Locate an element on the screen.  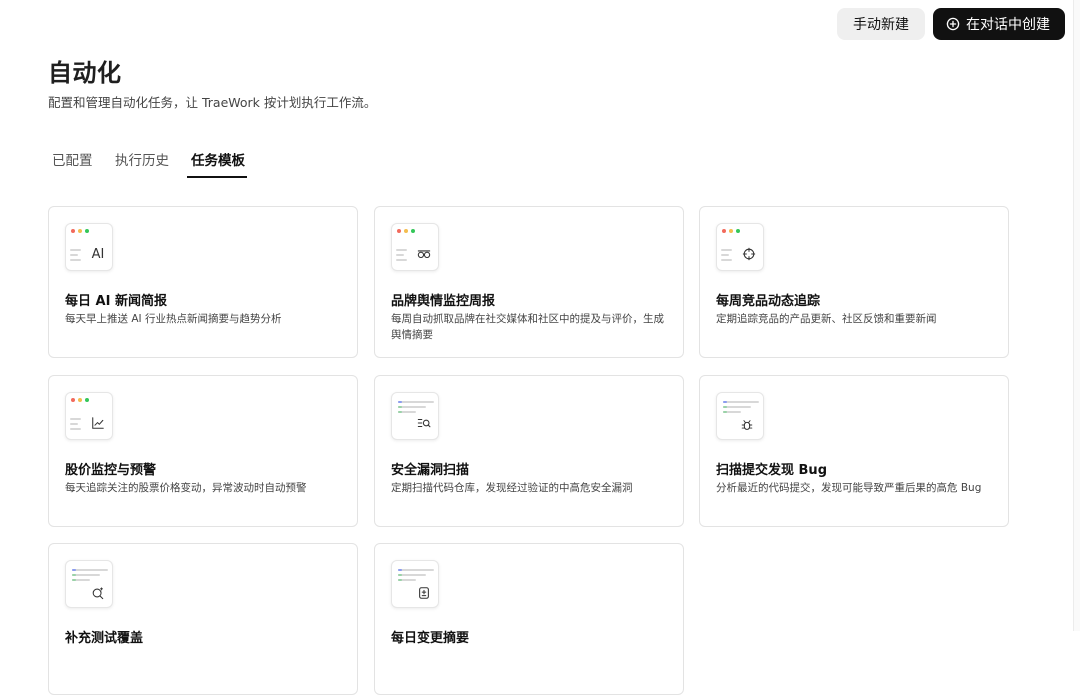
plus-circle-icon is located at coordinates (953, 24).